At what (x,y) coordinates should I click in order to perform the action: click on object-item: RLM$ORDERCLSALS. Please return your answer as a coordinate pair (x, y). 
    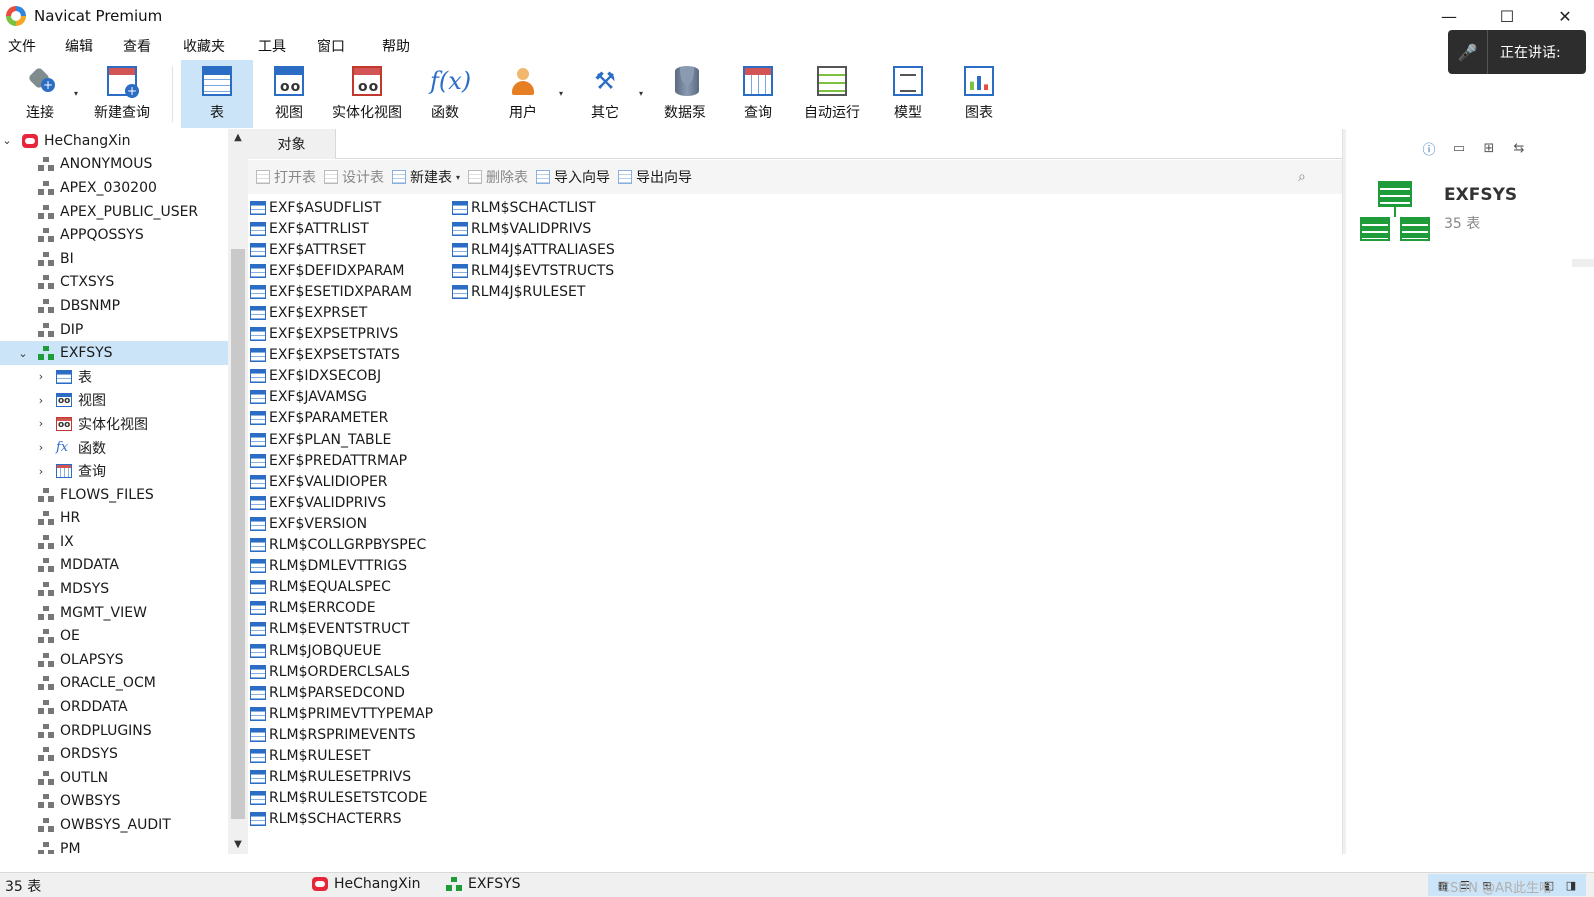
    Looking at the image, I should click on (341, 671).